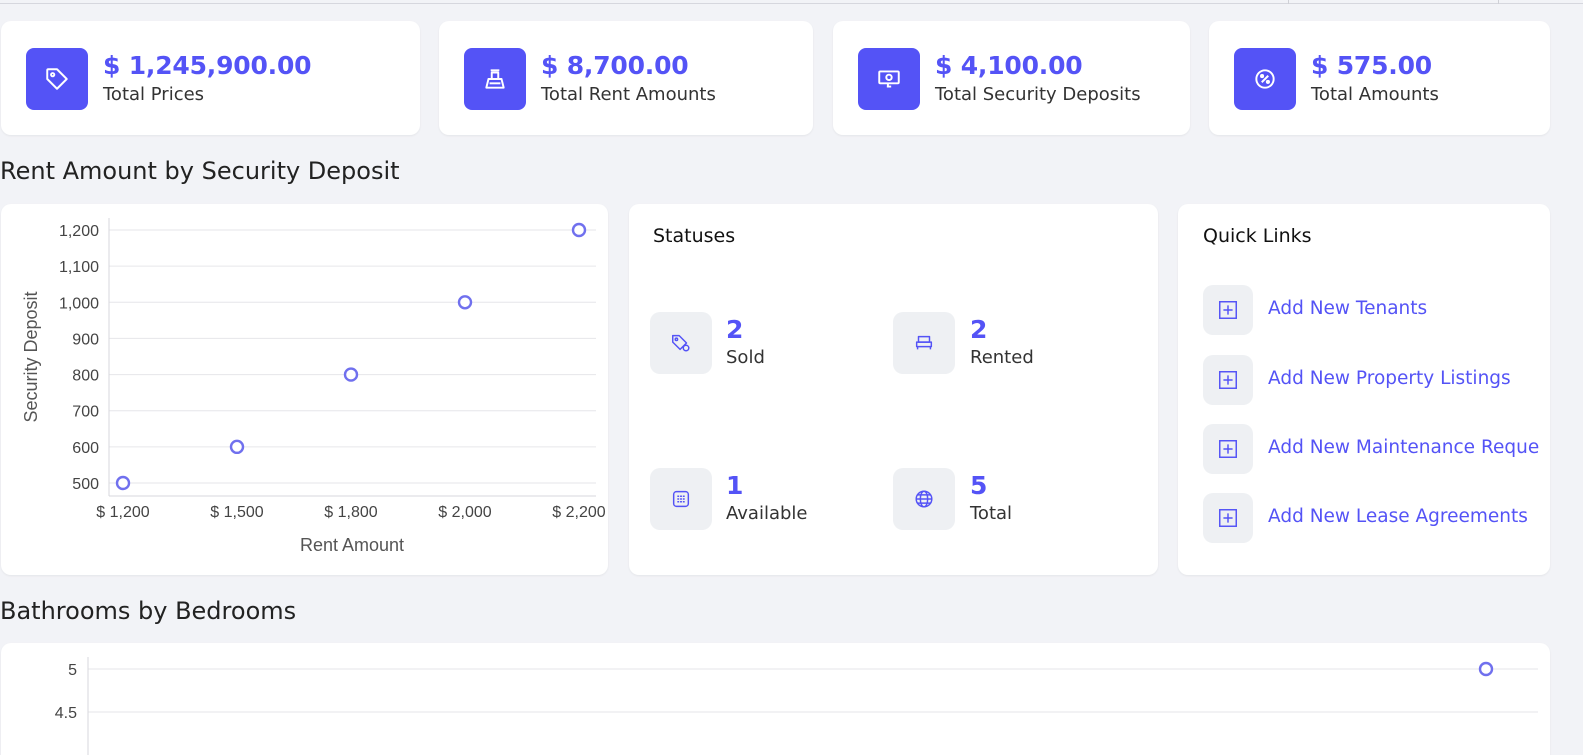  What do you see at coordinates (350, 512) in the screenshot?
I see `x-tick-label: $ 1,800` at bounding box center [350, 512].